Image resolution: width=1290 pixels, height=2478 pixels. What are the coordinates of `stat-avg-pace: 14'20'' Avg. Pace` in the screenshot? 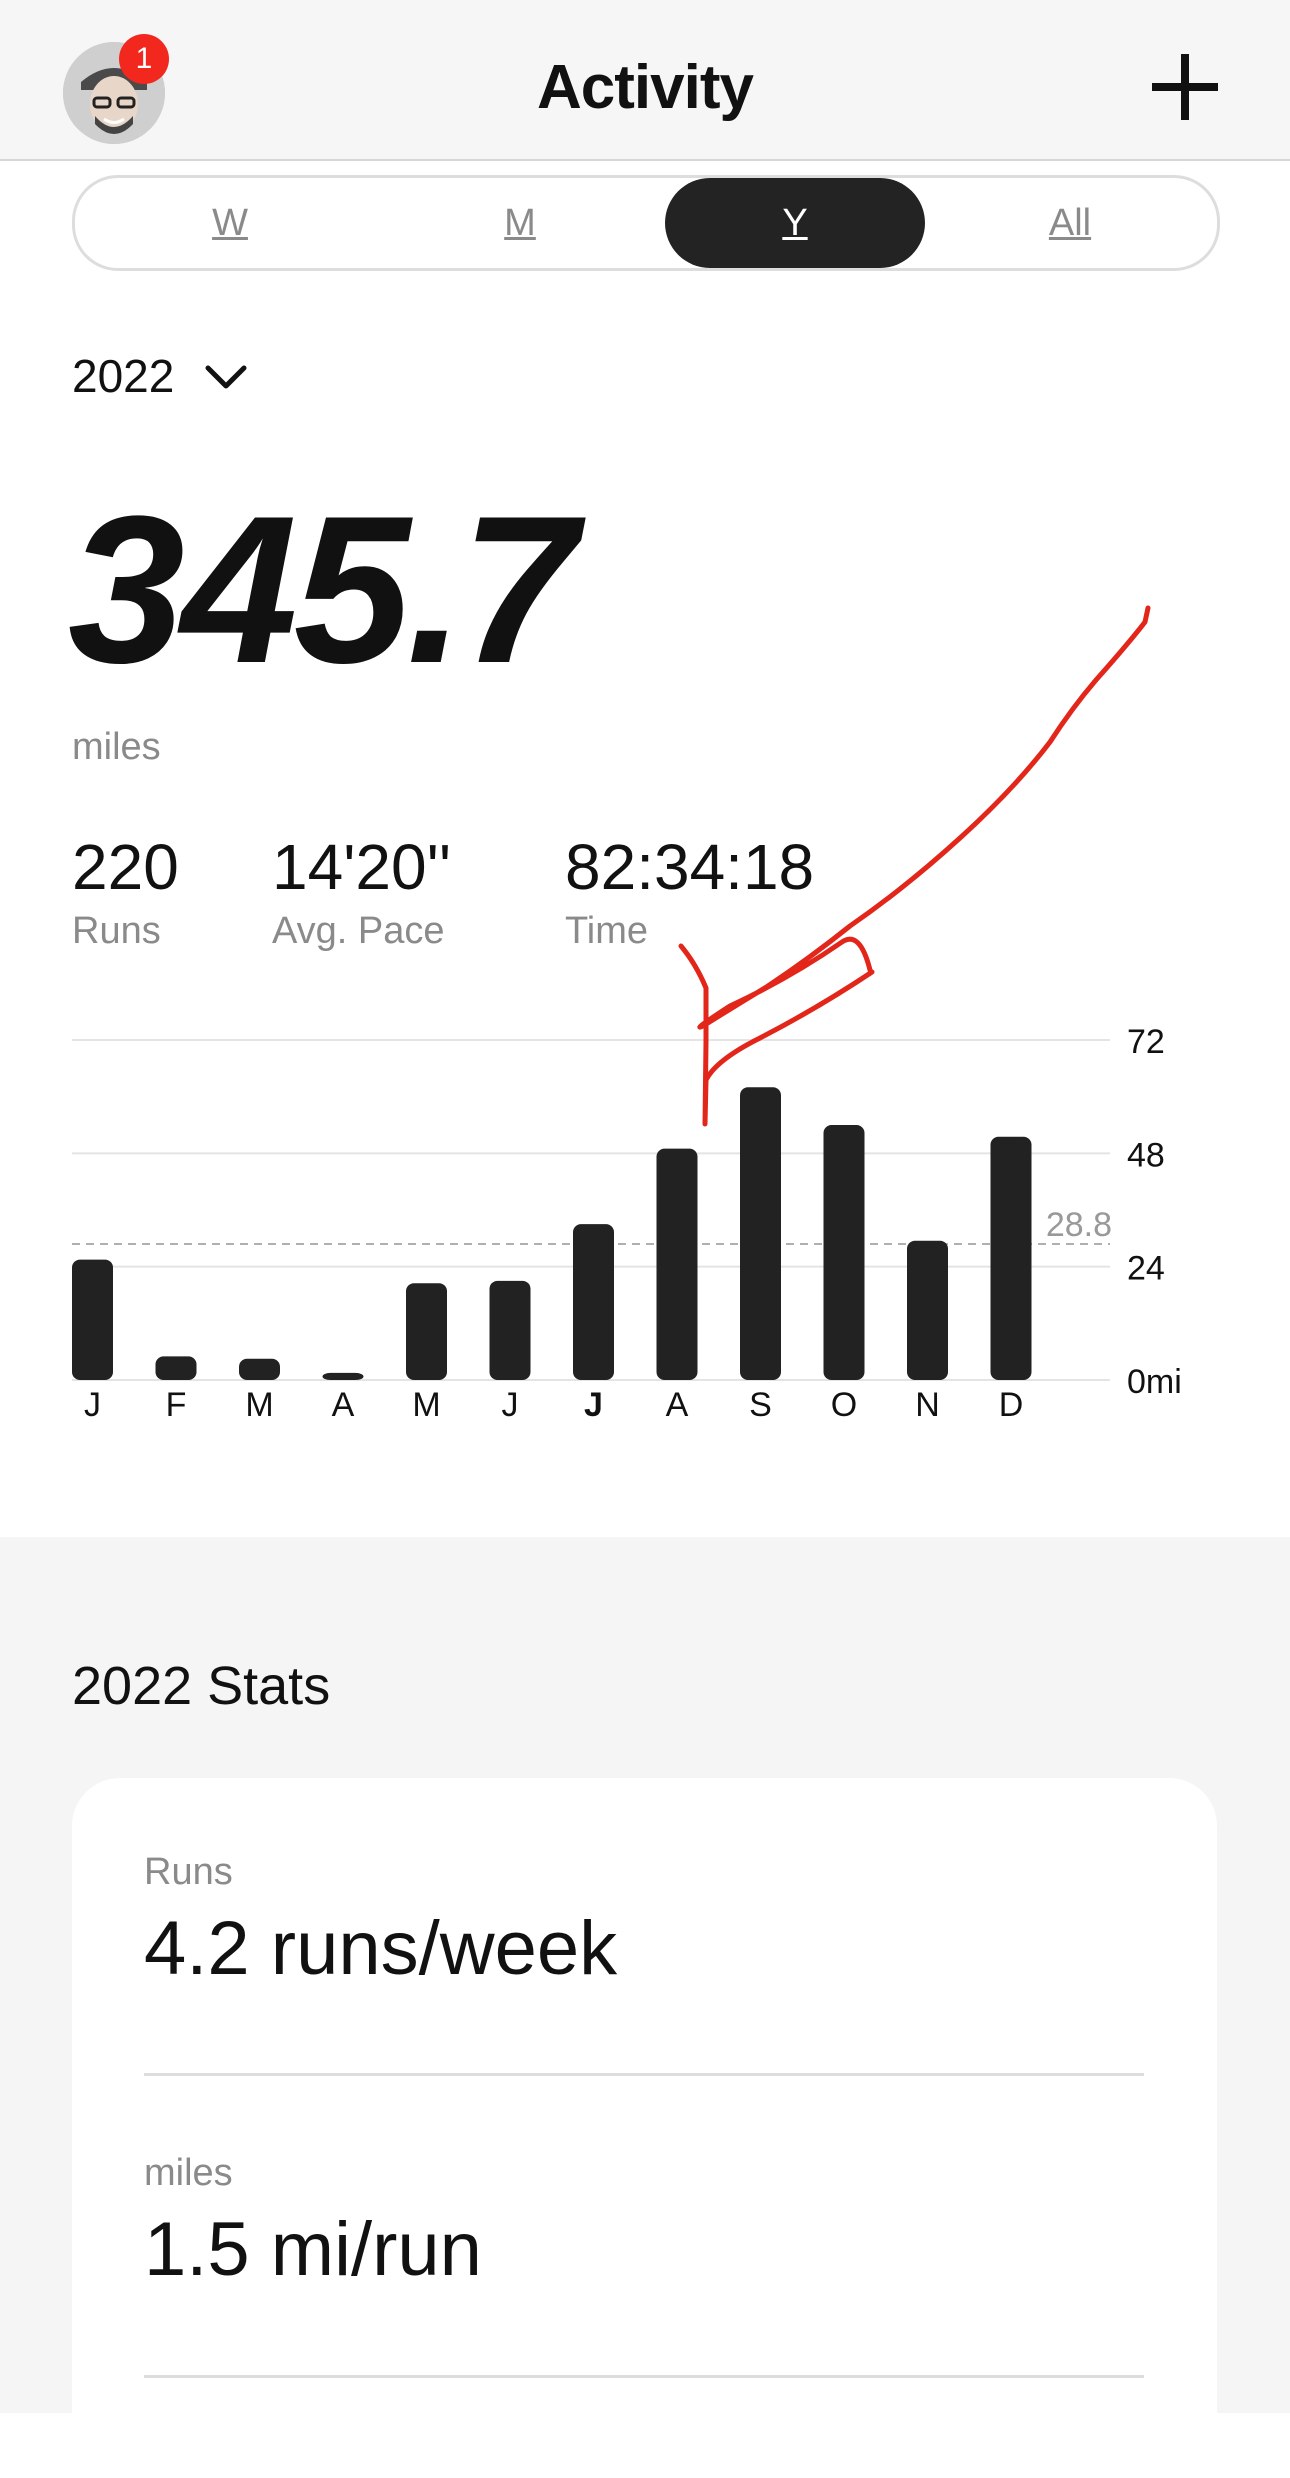 It's located at (361, 893).